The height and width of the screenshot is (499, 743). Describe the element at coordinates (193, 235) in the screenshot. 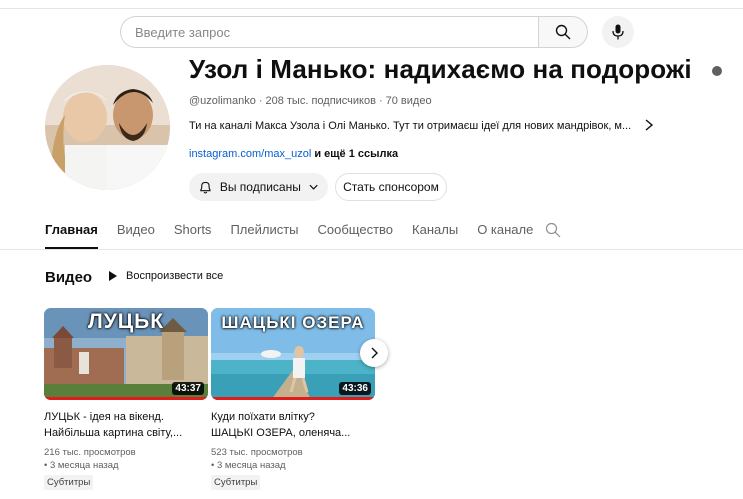

I see `tab-shorts: Shorts` at that location.